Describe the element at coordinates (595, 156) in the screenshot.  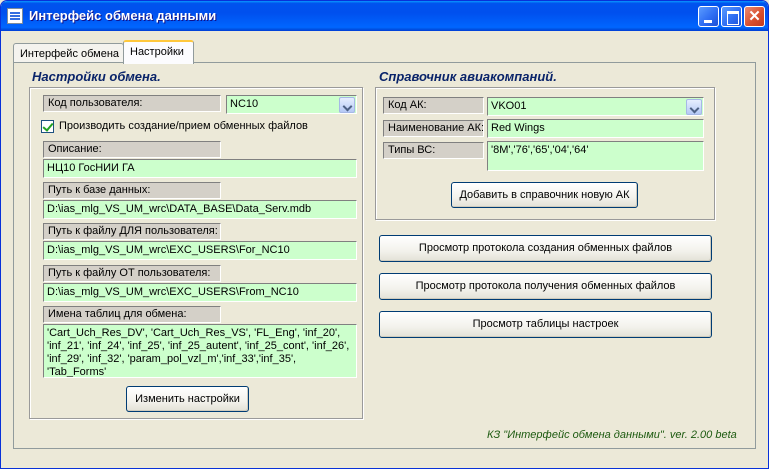
I see `aircraft-types-field: '8M','76','65','04','64'` at that location.